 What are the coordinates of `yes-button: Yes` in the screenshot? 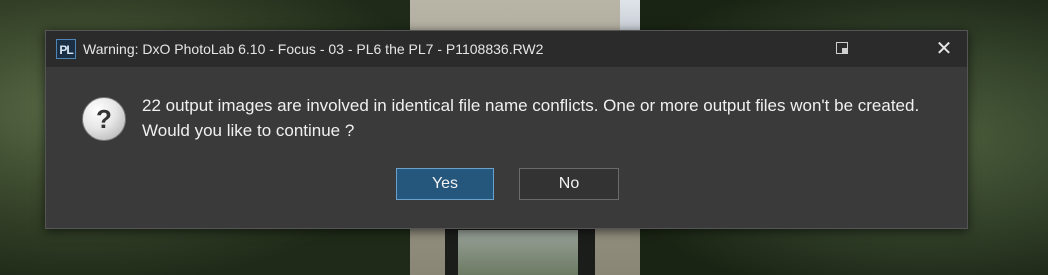 It's located at (445, 184).